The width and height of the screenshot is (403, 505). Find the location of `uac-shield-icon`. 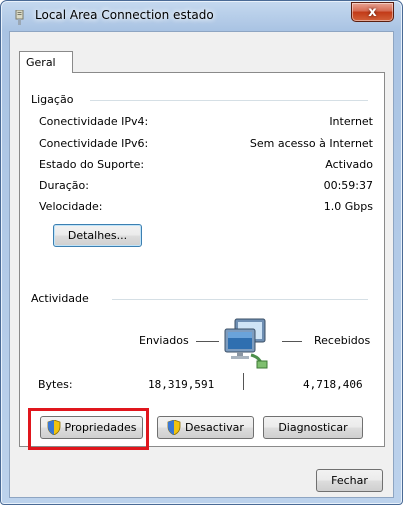

uac-shield-icon is located at coordinates (174, 427).